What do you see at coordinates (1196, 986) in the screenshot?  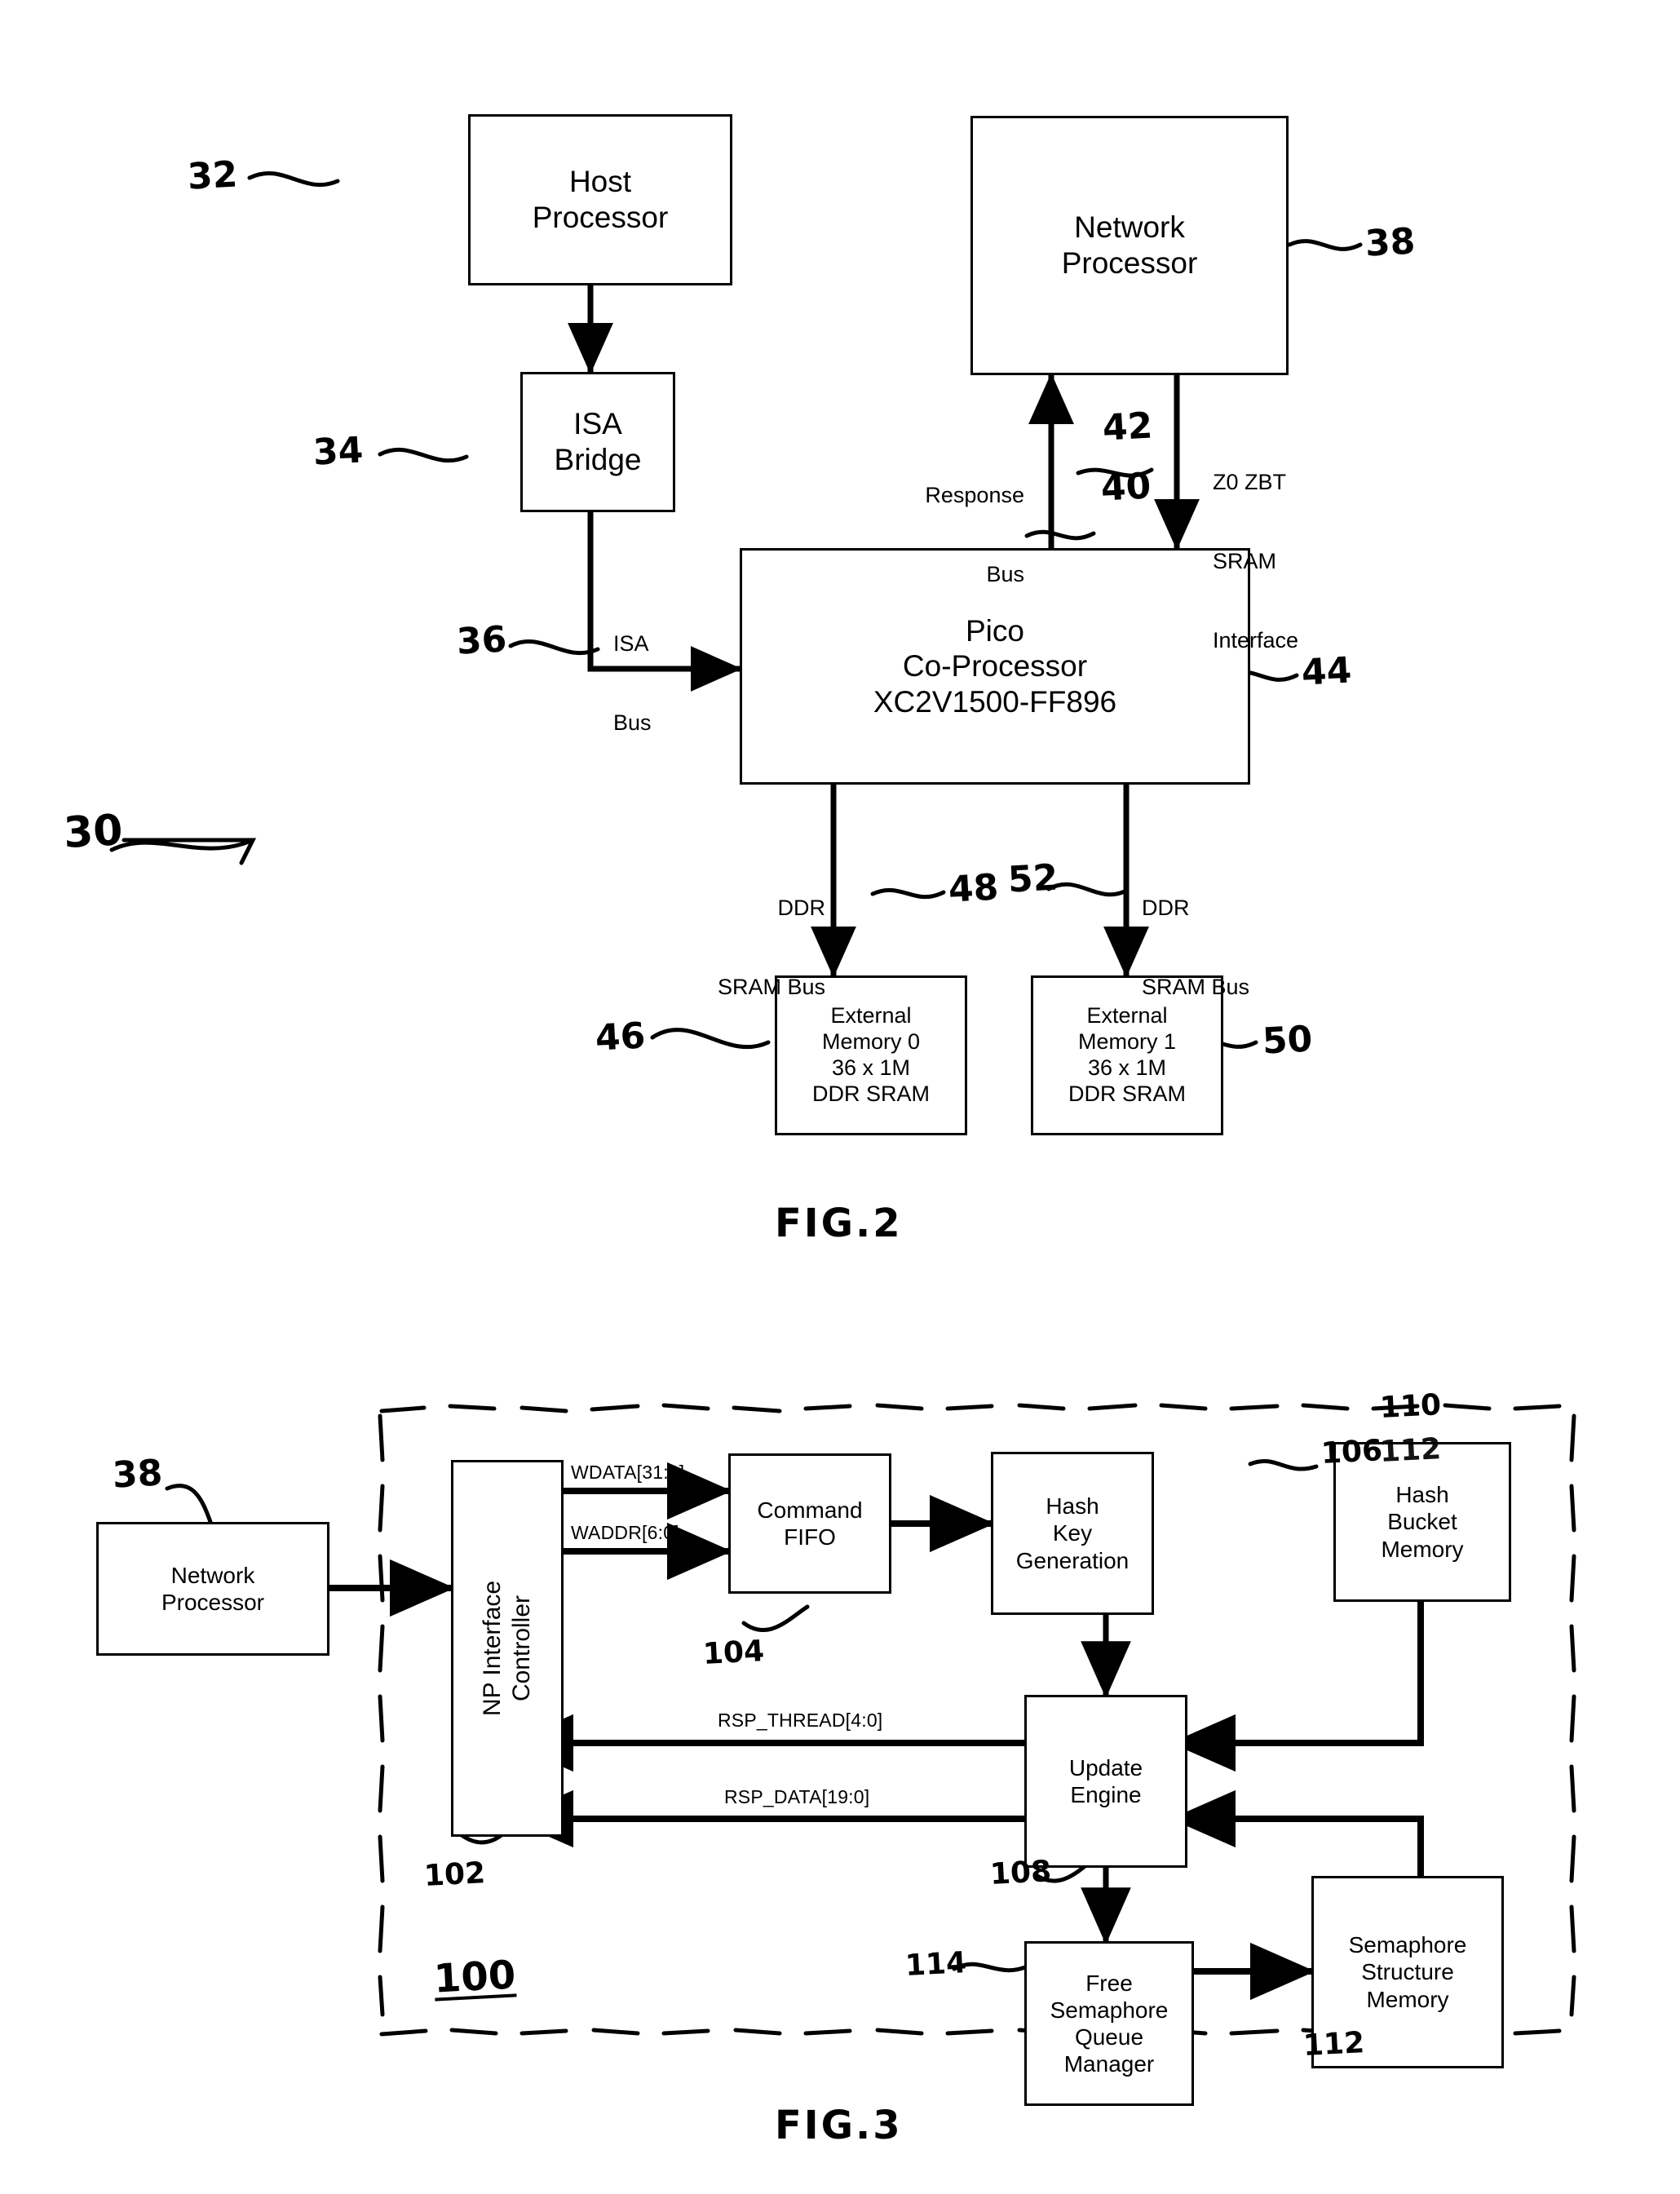 I see `label-ddr-bus-1-line-1: SRAM Bus` at bounding box center [1196, 986].